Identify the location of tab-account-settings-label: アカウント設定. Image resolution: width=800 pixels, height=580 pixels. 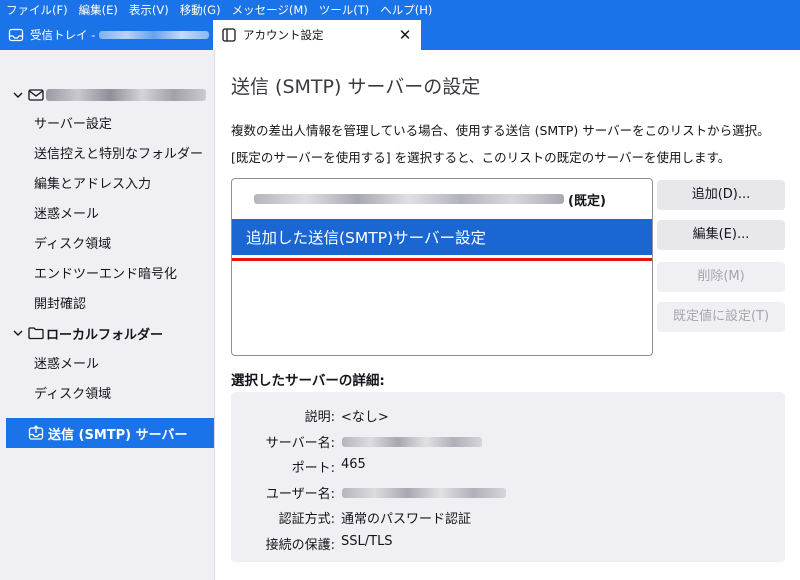
(283, 35).